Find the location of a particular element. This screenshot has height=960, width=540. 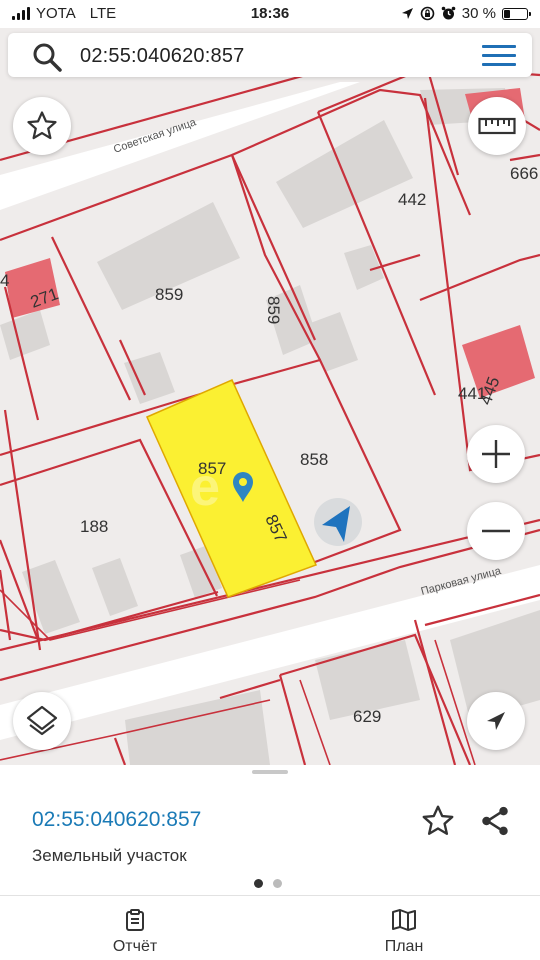

ruler-button is located at coordinates (497, 126).